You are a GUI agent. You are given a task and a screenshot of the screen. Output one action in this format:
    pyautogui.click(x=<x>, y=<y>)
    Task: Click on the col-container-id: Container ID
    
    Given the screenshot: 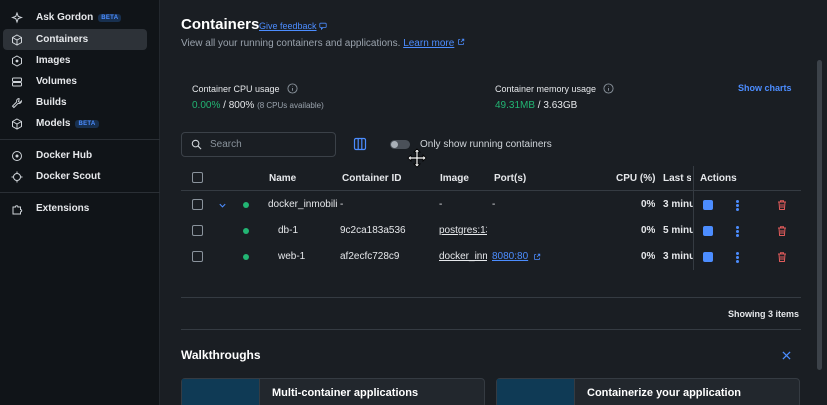 What is the action you would take?
    pyautogui.click(x=371, y=178)
    